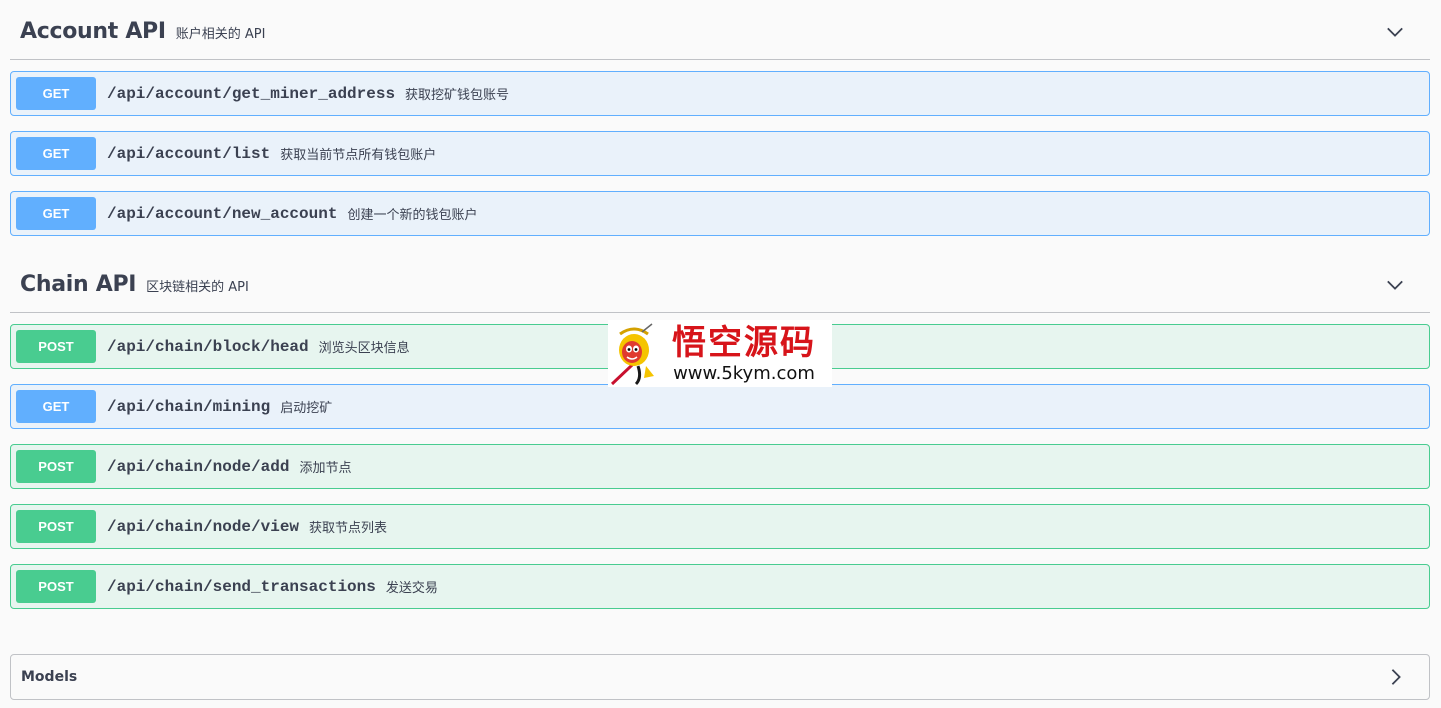 The height and width of the screenshot is (708, 1441). Describe the element at coordinates (720, 466) in the screenshot. I see `operation-node-add: POST /api/chain/node/add 添加节点` at that location.